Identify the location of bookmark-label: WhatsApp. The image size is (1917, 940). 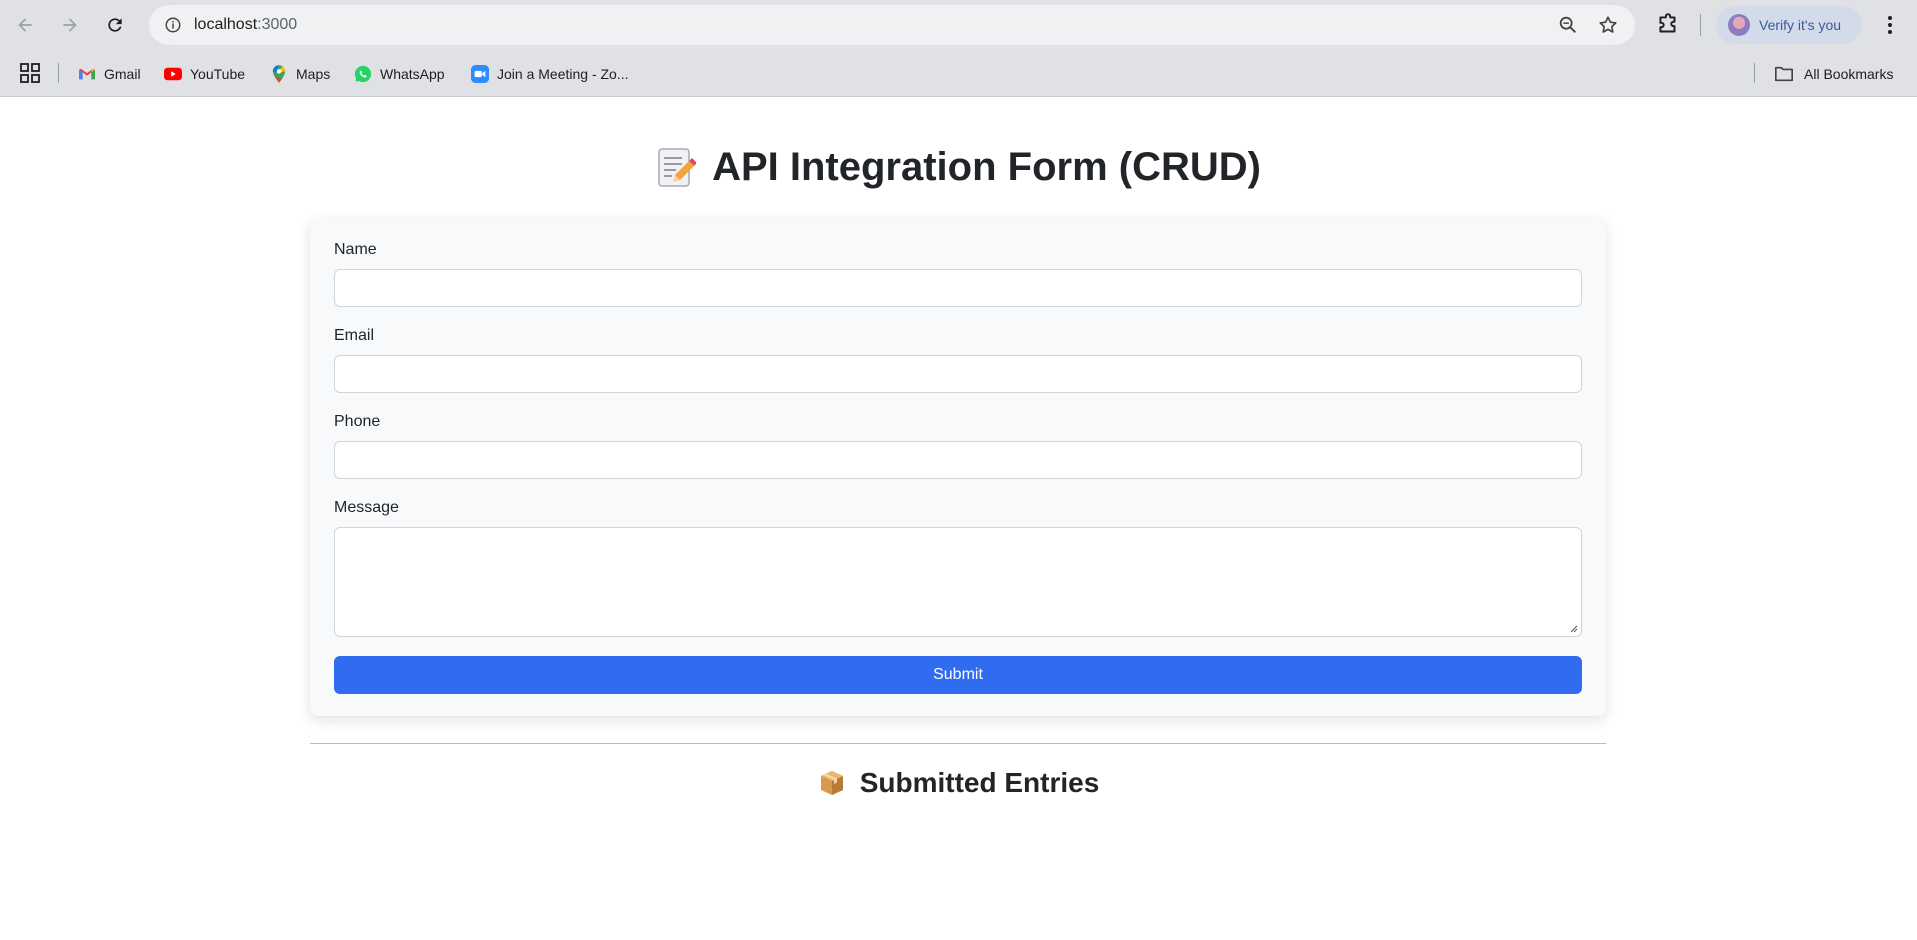
(412, 74).